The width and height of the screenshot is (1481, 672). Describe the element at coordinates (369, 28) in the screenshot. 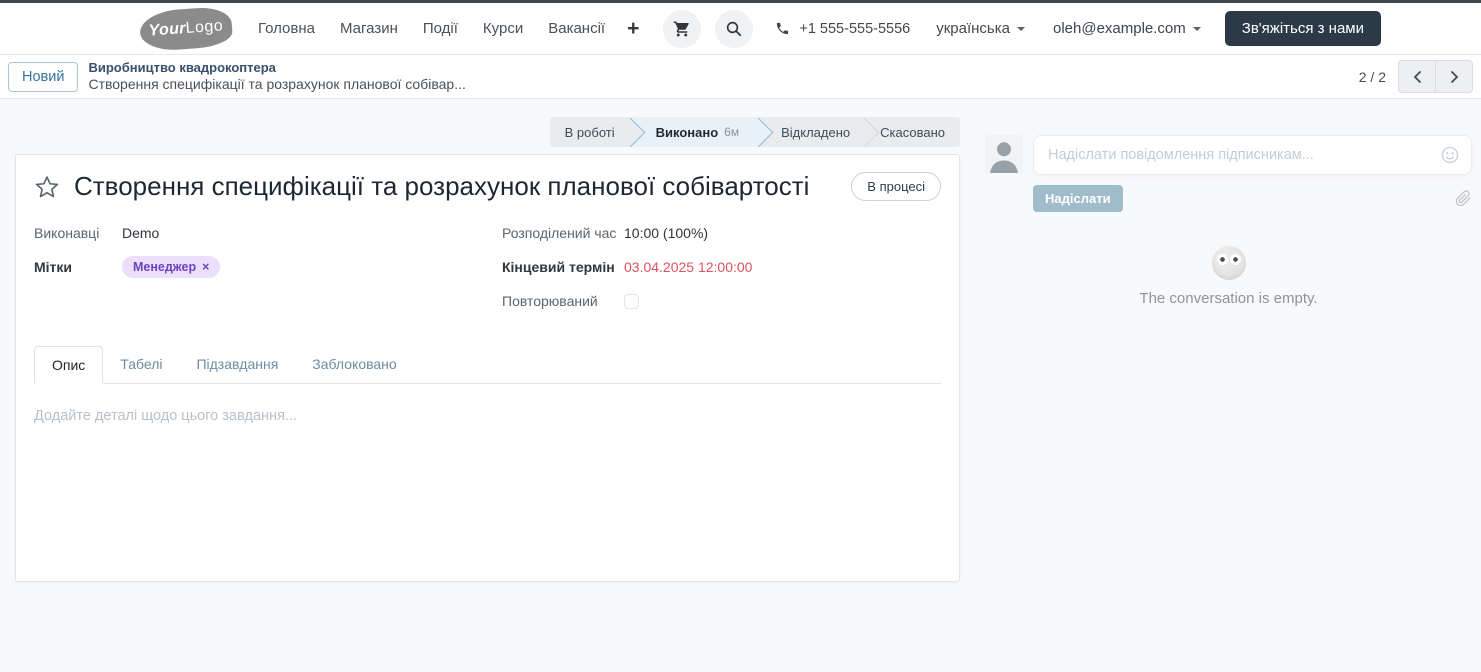

I see `nav-item-shop: Магазин` at that location.